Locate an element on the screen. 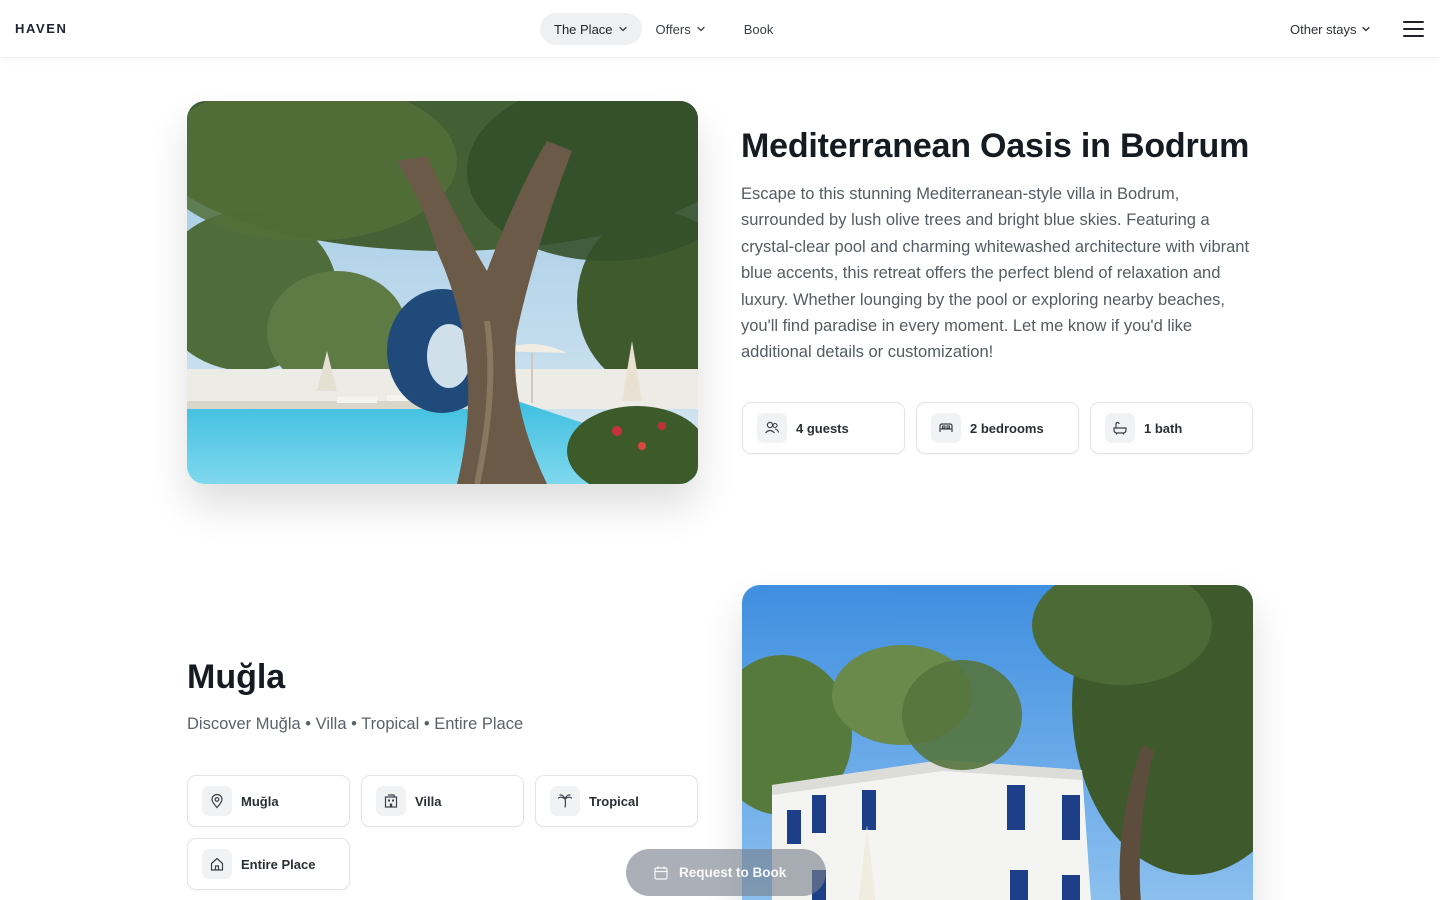 The width and height of the screenshot is (1440, 900). villa-photo-illustration is located at coordinates (997, 742).